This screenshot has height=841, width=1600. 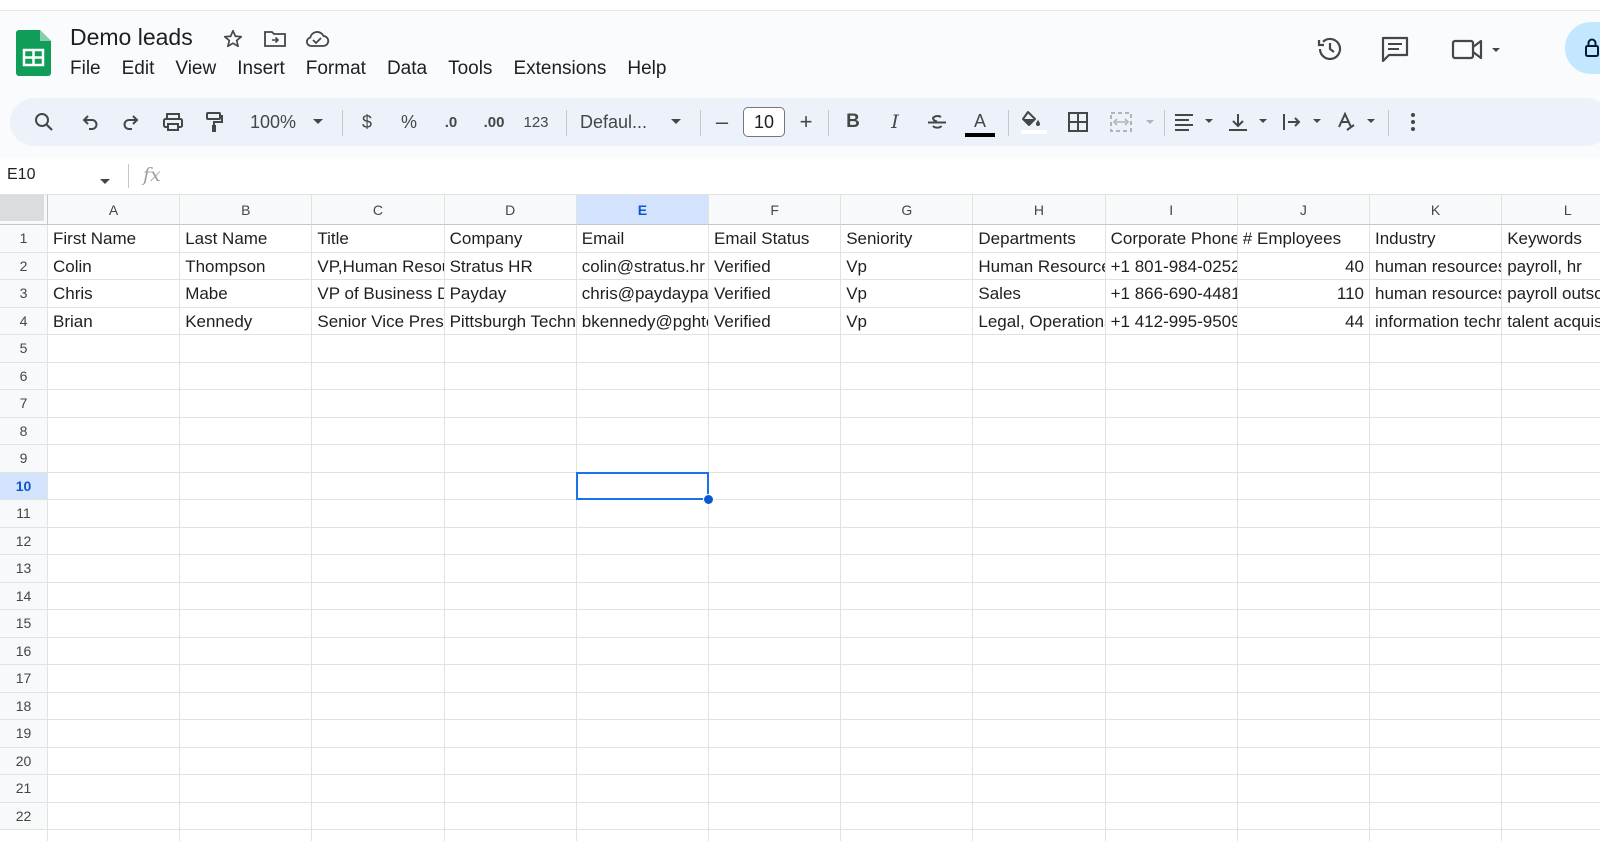 I want to click on meet-camera-icon, so click(x=1478, y=49).